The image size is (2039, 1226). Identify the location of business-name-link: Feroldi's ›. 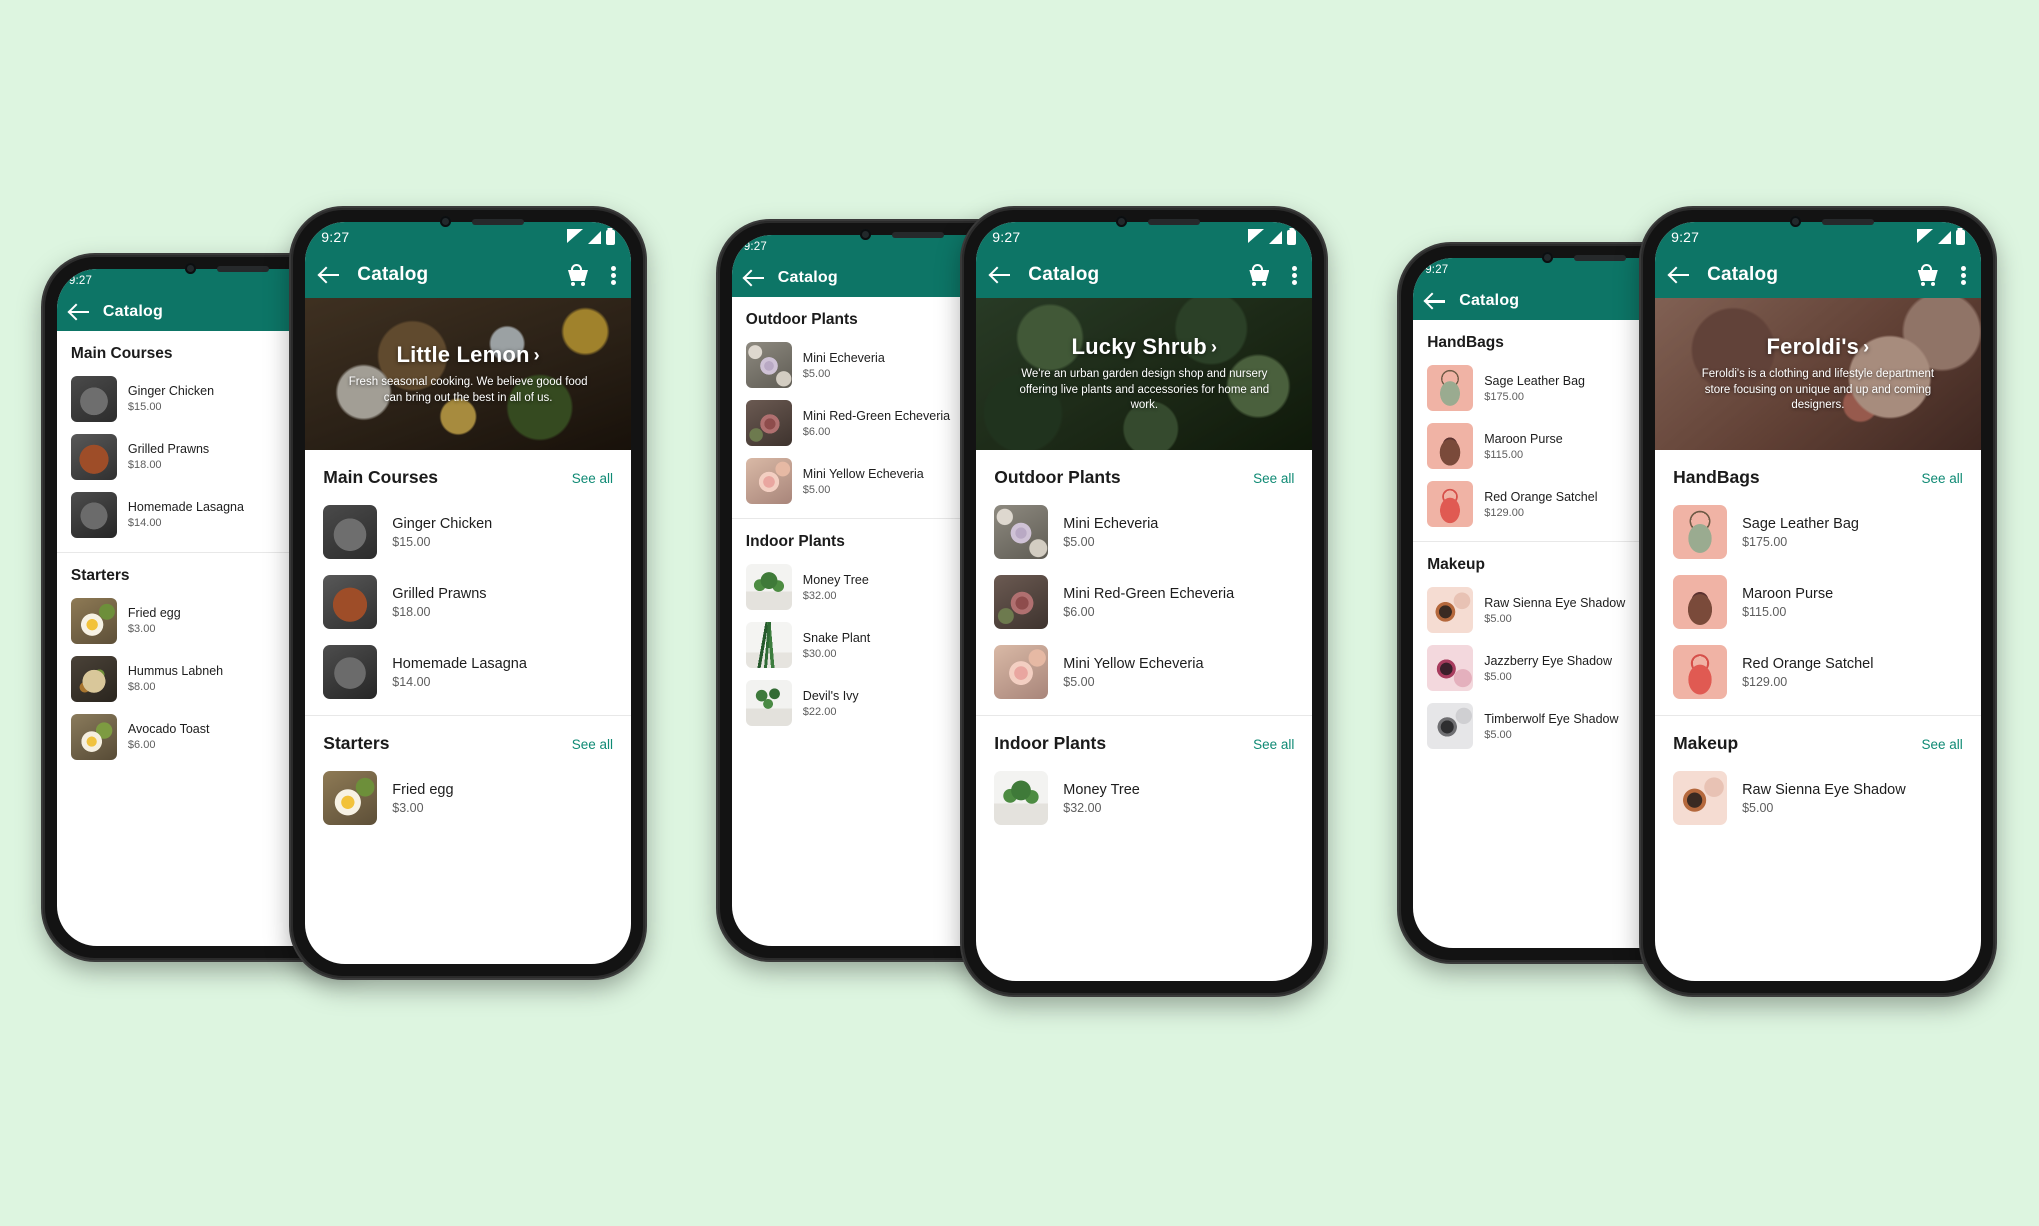
(1818, 347).